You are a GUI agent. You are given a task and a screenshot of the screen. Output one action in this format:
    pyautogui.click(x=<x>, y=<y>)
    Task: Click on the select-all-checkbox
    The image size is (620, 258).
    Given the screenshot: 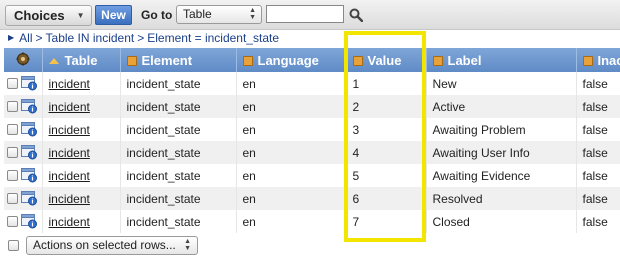 What is the action you would take?
    pyautogui.click(x=13, y=245)
    